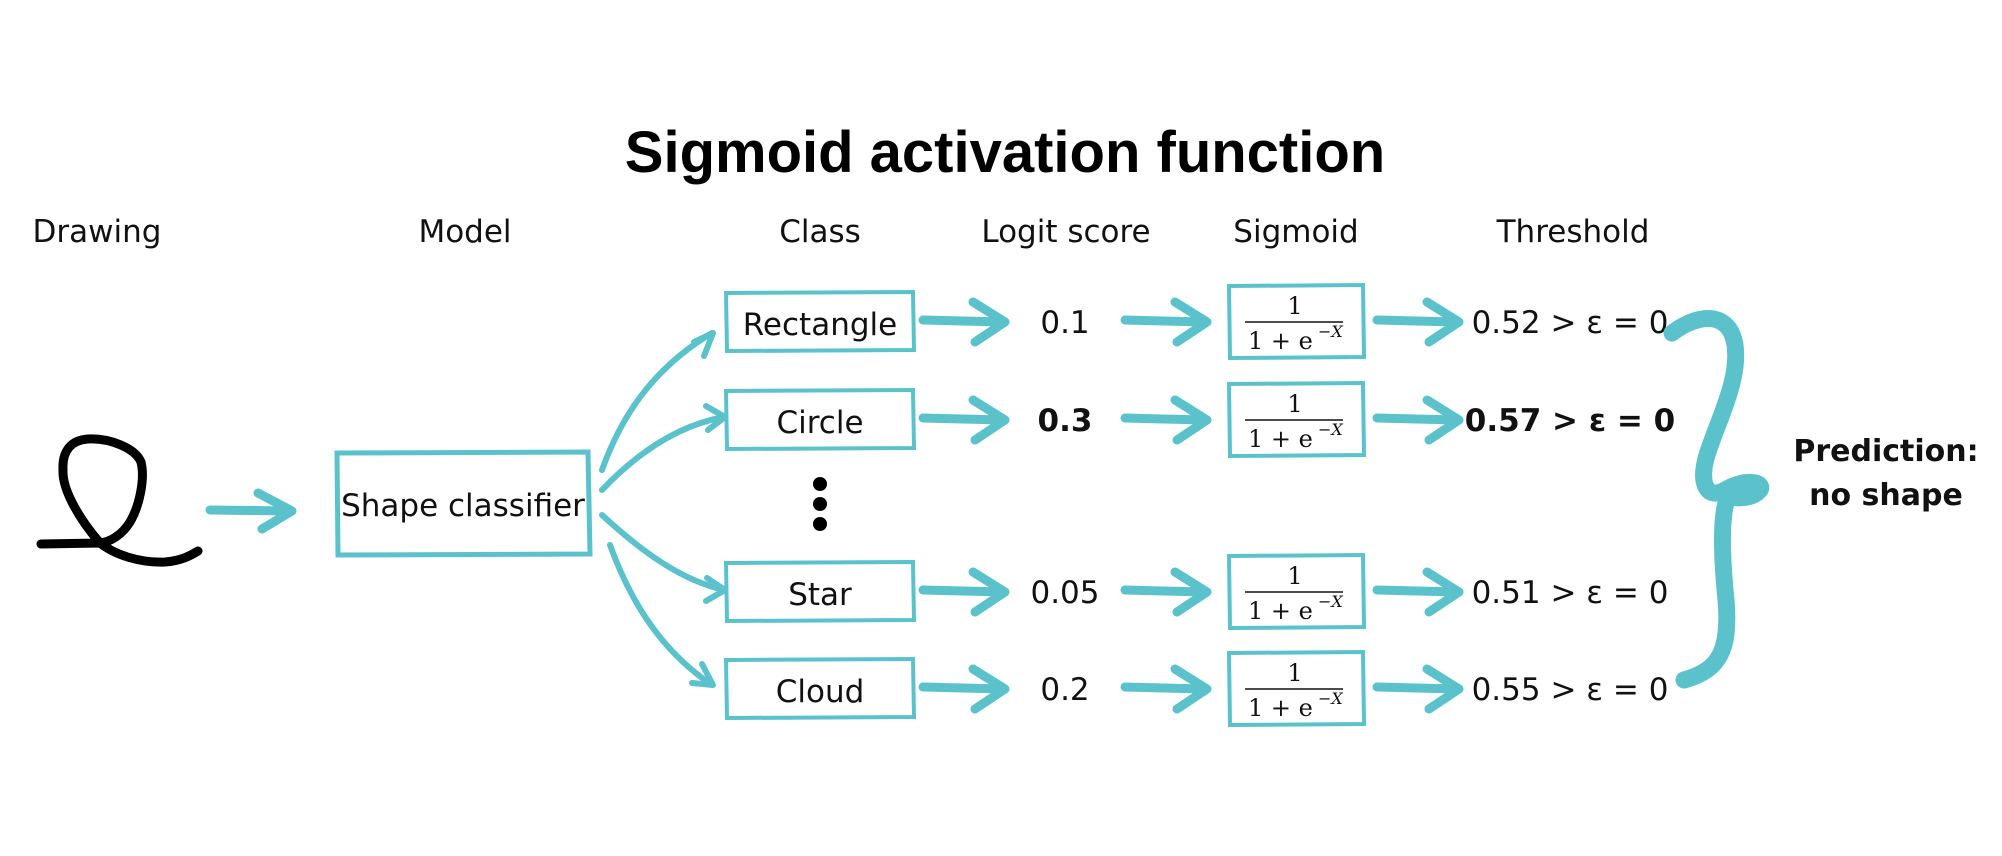 The width and height of the screenshot is (2002, 856). I want to click on class-label: Star, so click(820, 595).